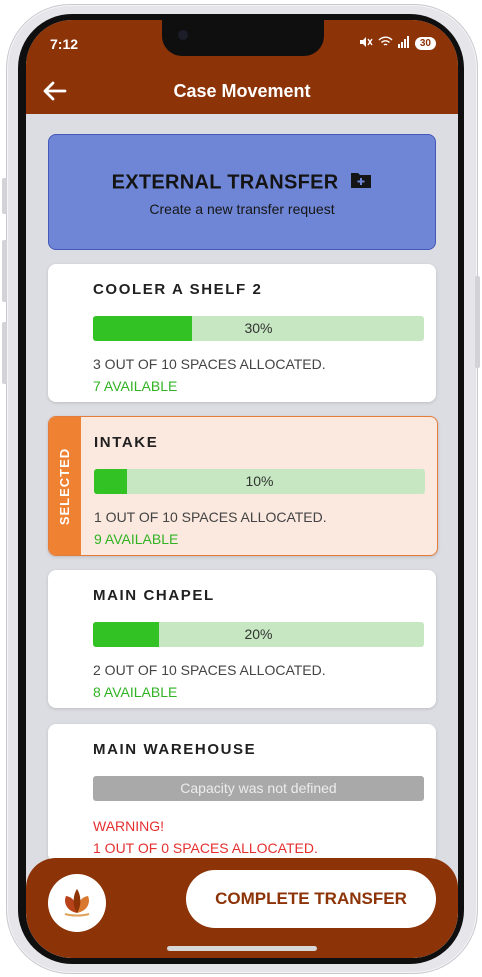 The image size is (482, 977). I want to click on location-name: MAIN CHAPEL, so click(154, 595).